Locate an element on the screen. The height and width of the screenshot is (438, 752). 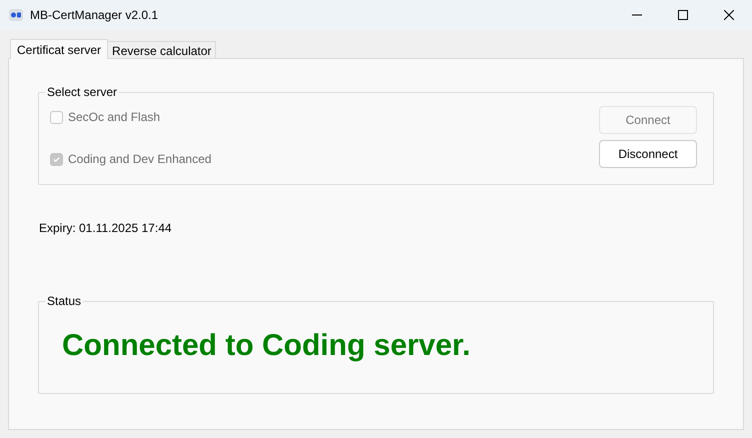
group-title: Select server is located at coordinates (82, 92).